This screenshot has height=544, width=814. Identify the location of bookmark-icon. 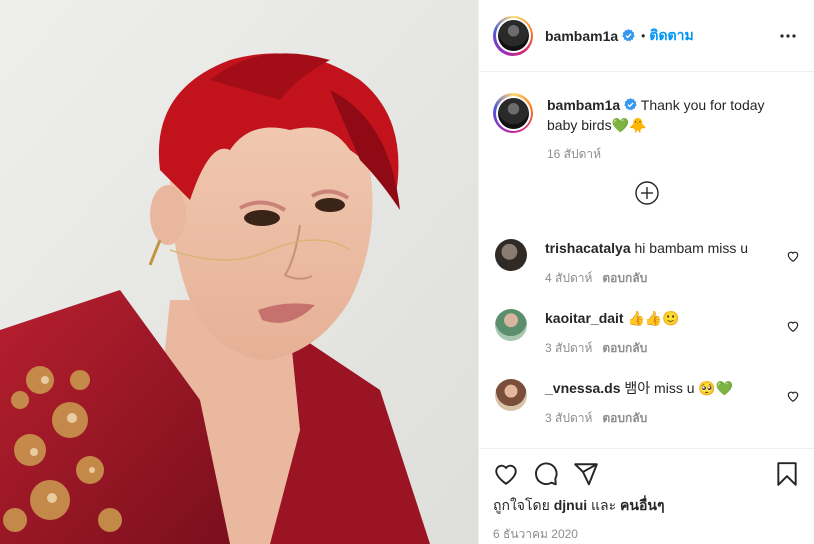
(787, 474).